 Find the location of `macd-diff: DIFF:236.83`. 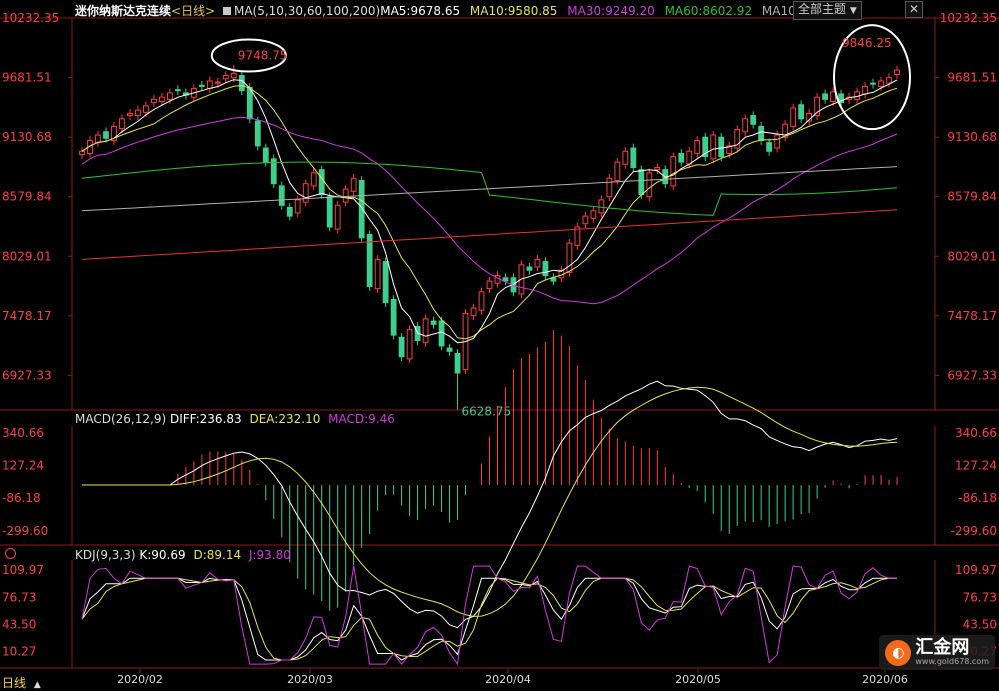

macd-diff: DIFF:236.83 is located at coordinates (205, 419).